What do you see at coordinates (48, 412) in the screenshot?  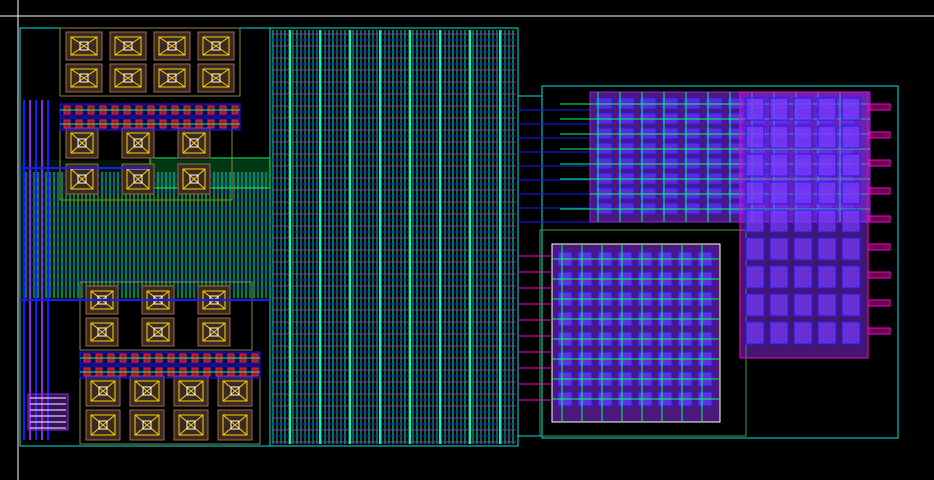 I see `io-pad-block` at bounding box center [48, 412].